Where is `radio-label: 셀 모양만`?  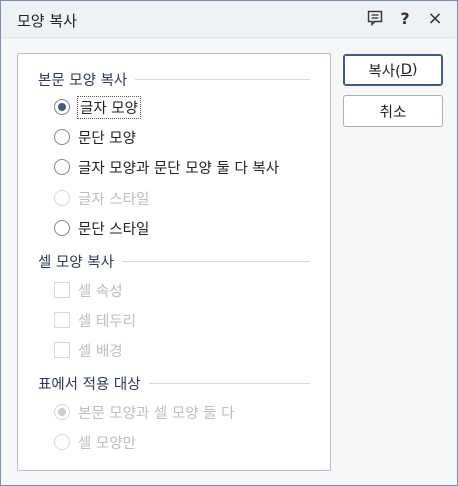 radio-label: 셀 모양만 is located at coordinates (107, 443).